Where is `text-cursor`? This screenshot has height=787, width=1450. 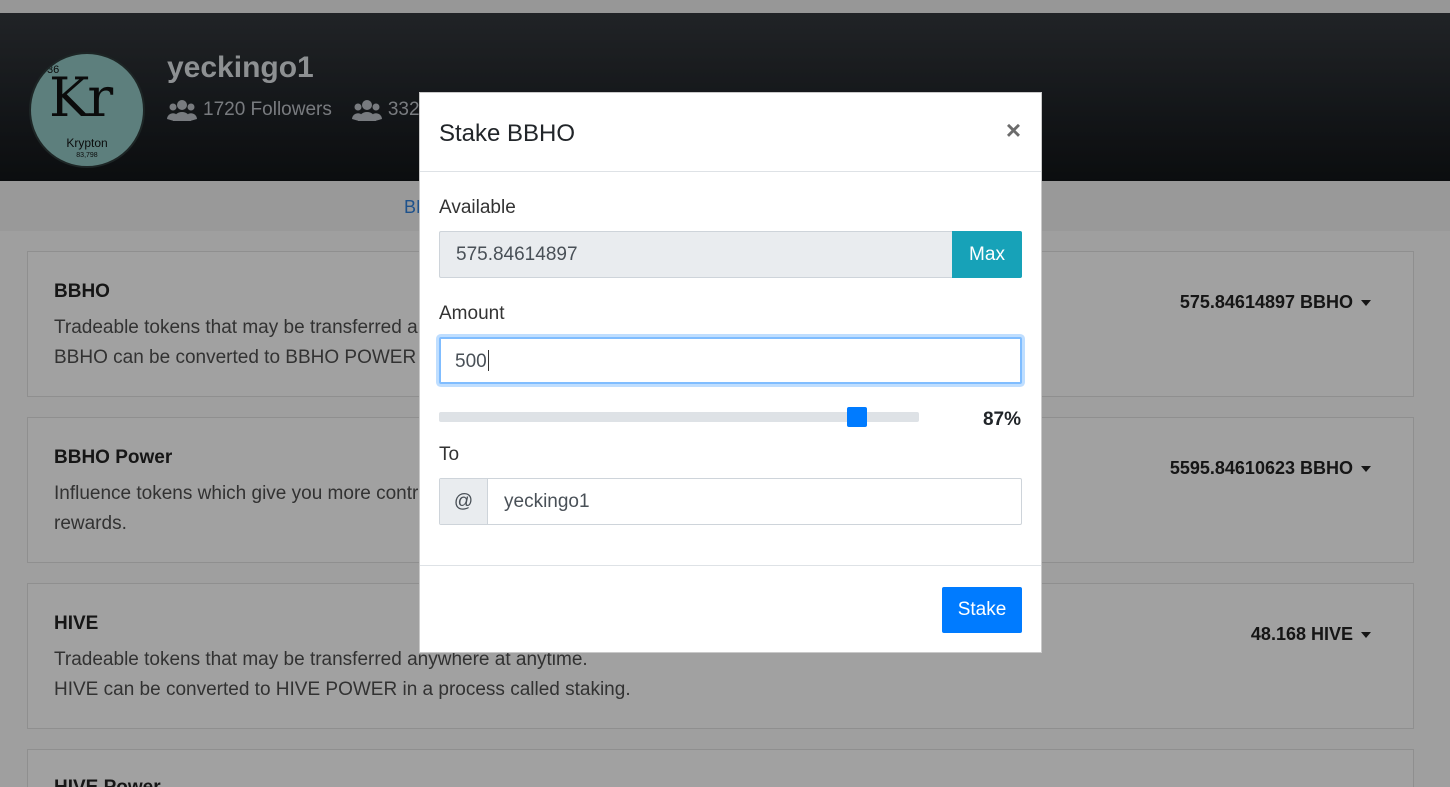
text-cursor is located at coordinates (488, 360).